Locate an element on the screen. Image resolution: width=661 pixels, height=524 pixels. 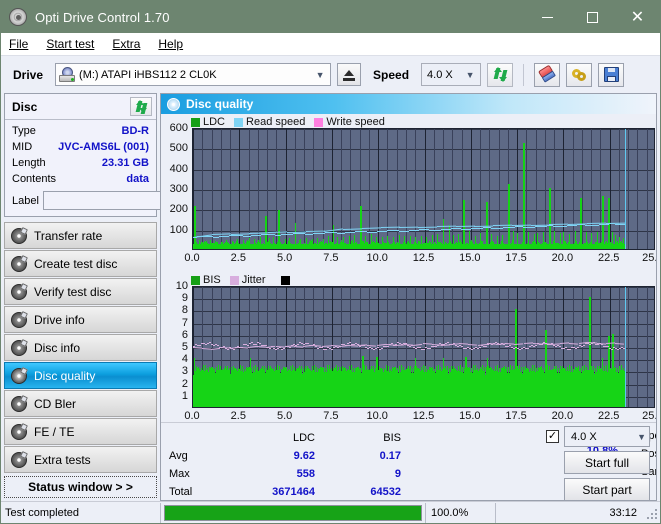
sidebar-item-disc-quality: Disc quality is located at coordinates (80, 375).